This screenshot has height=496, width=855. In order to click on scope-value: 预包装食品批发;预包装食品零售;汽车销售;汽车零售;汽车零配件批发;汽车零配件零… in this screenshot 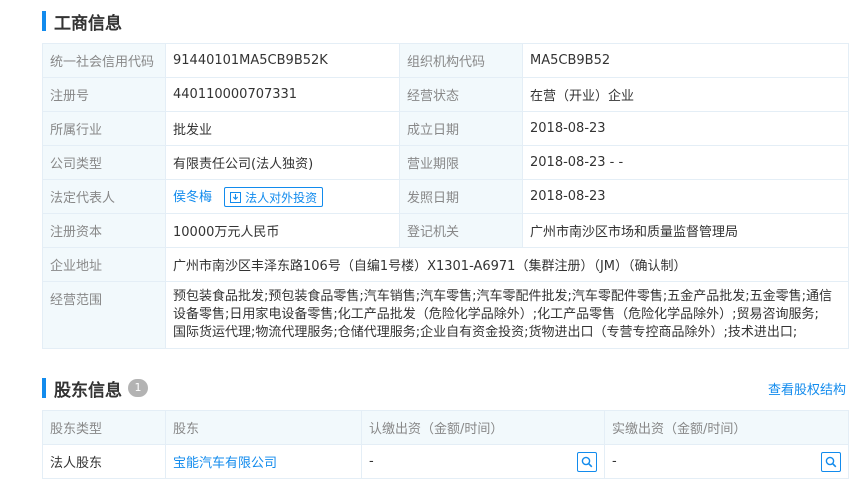, I will do `click(507, 315)`.